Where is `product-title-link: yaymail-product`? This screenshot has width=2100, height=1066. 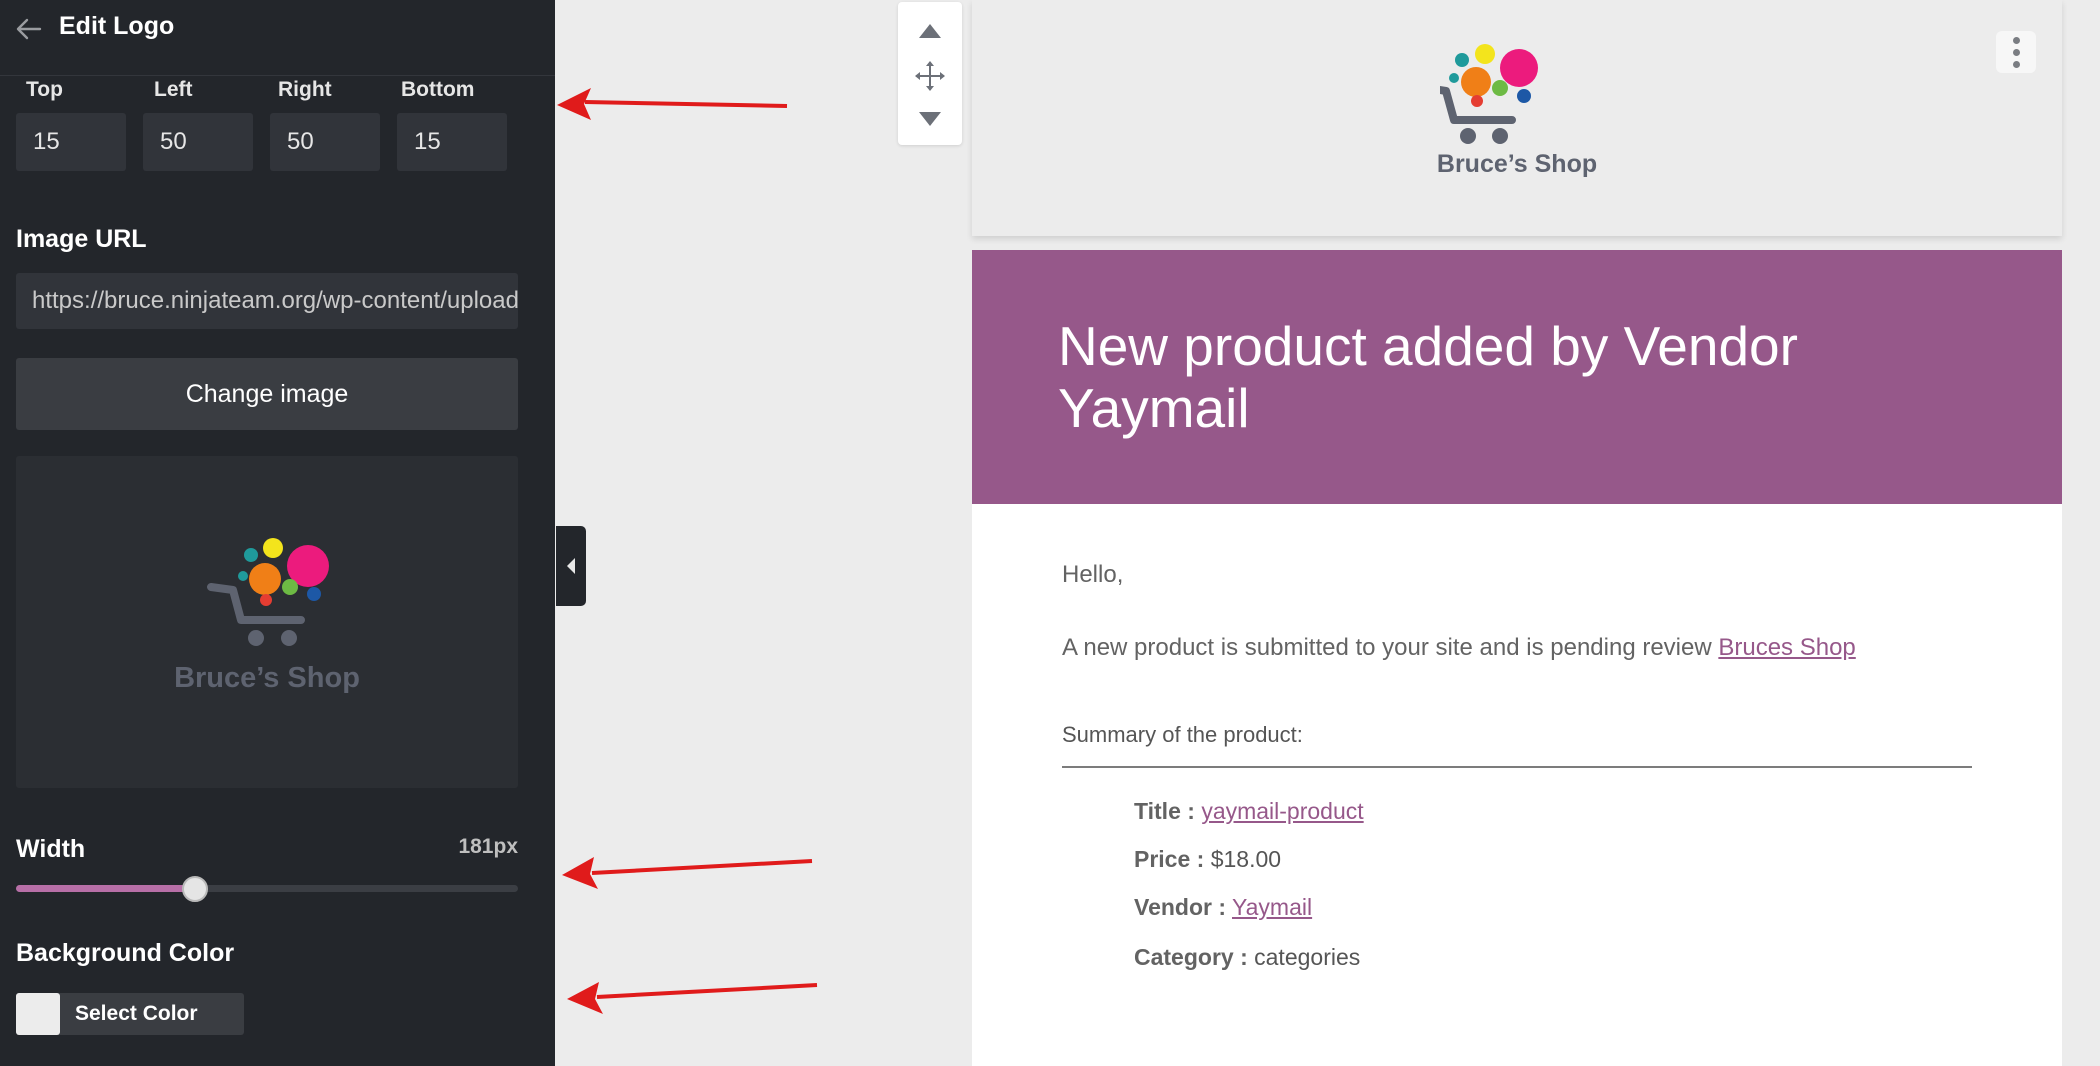
product-title-link: yaymail-product is located at coordinates (1282, 811).